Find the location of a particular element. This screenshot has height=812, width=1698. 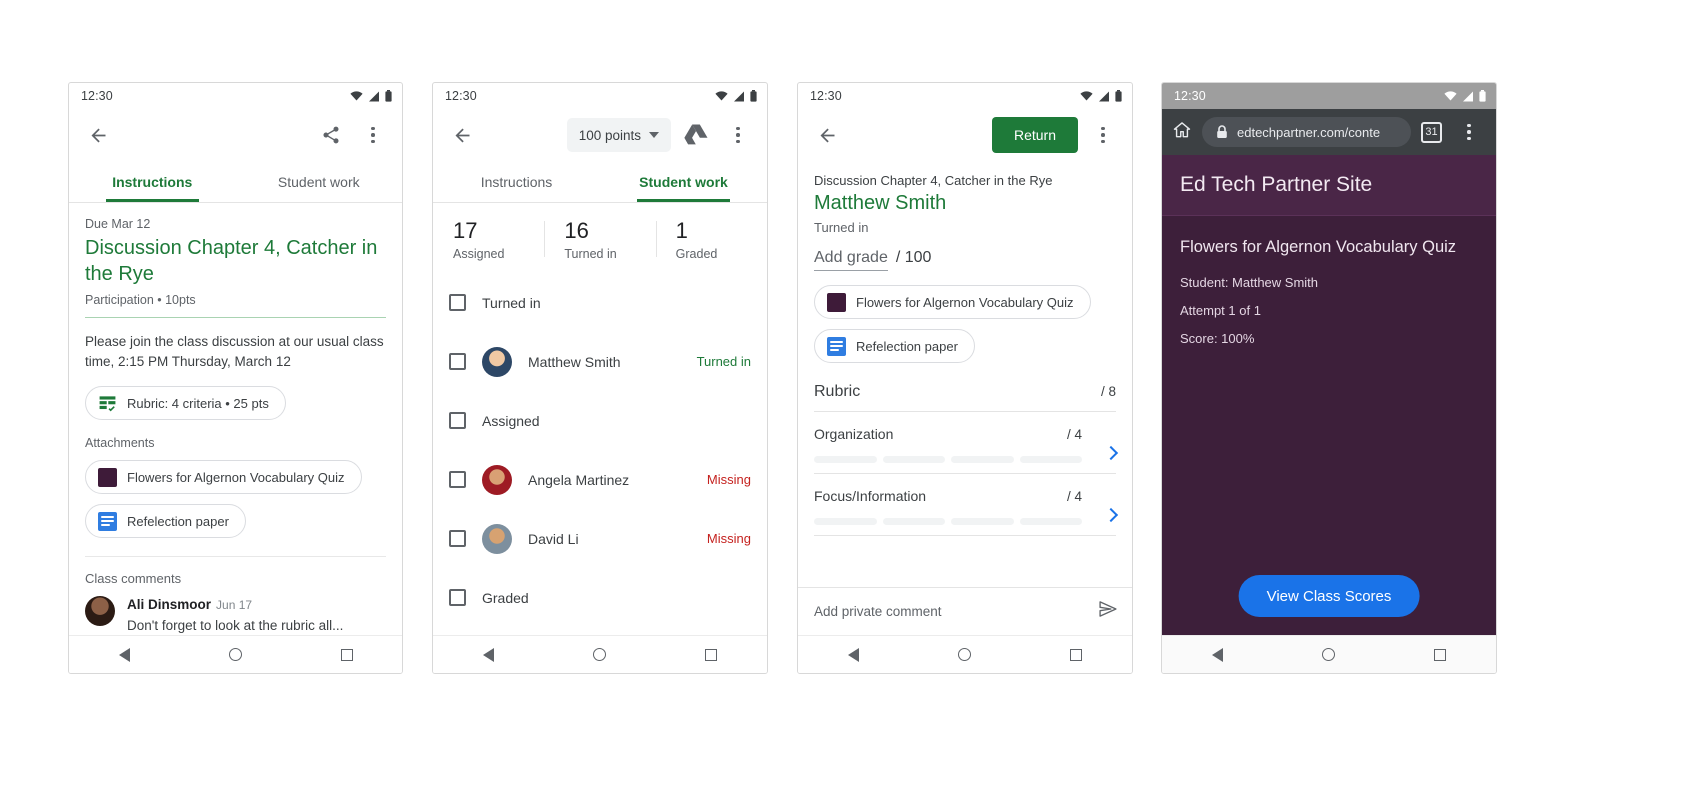

attachment-quiz-label: Flowers for Algernon Vocabulary Quiz is located at coordinates (236, 477).